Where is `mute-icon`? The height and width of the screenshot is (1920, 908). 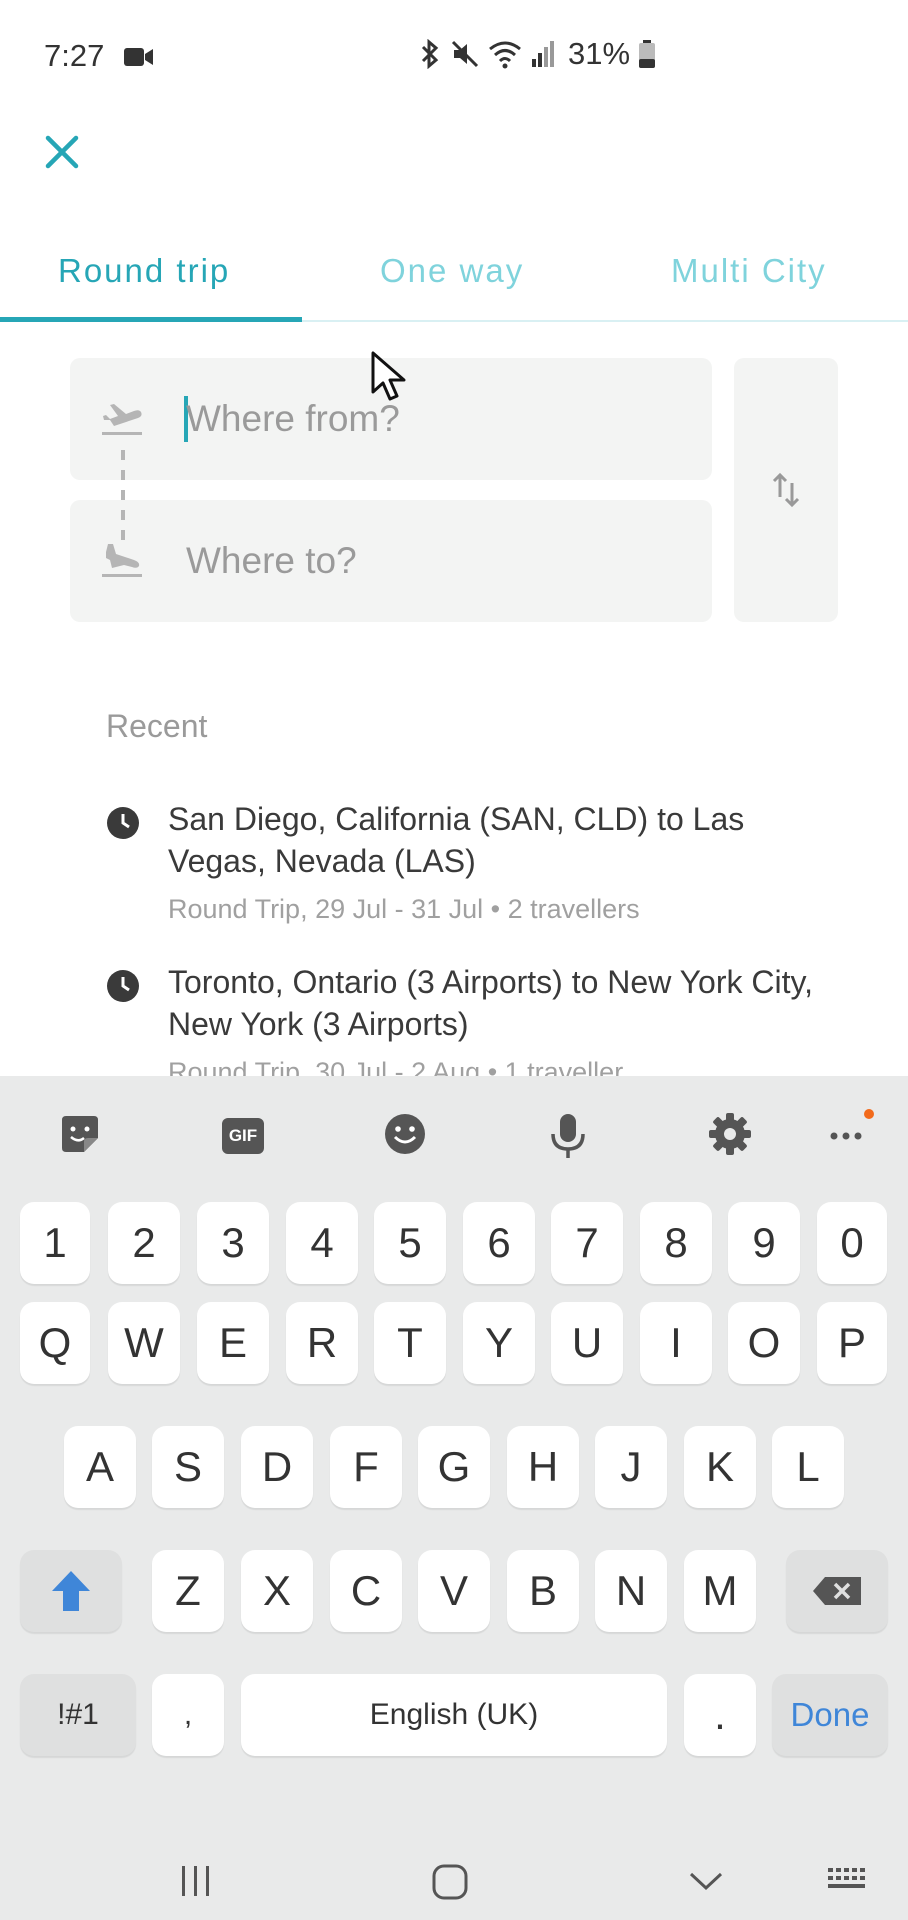
mute-icon is located at coordinates (465, 54).